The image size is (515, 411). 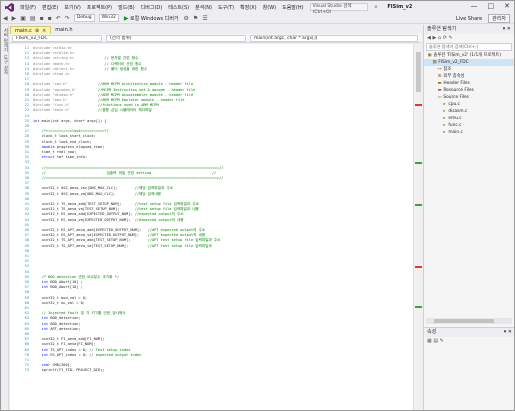 What do you see at coordinates (55, 152) in the screenshot?
I see `code-token: time_t real_now;` at bounding box center [55, 152].